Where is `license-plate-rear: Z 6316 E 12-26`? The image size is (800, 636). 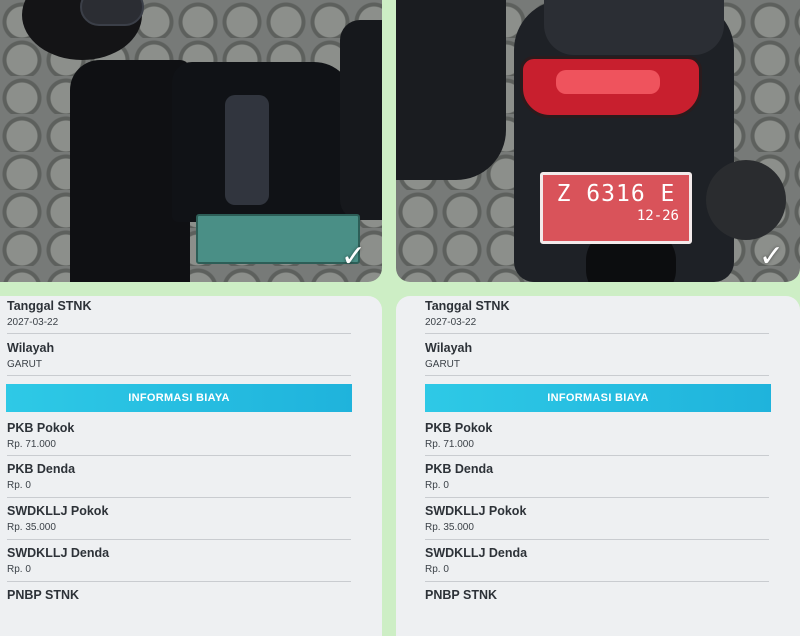 license-plate-rear: Z 6316 E 12-26 is located at coordinates (616, 208).